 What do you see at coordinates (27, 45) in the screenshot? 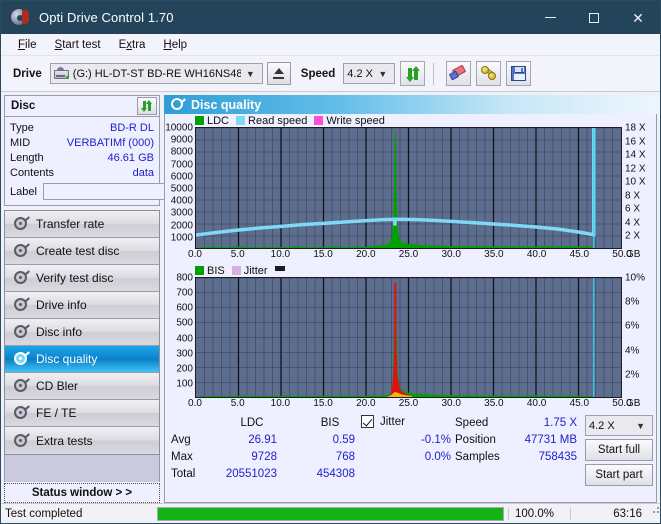
I see `menu-file: FFileile` at bounding box center [27, 45].